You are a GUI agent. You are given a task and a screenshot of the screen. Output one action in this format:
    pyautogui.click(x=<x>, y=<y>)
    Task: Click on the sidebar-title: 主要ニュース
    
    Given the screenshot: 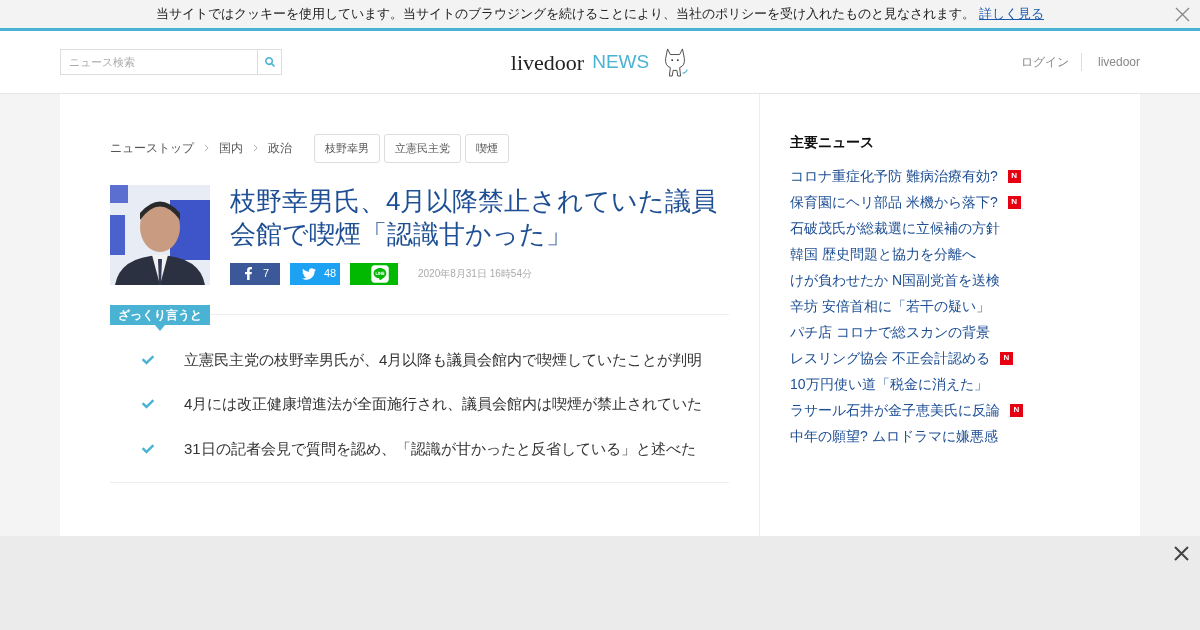 What is the action you would take?
    pyautogui.click(x=832, y=142)
    